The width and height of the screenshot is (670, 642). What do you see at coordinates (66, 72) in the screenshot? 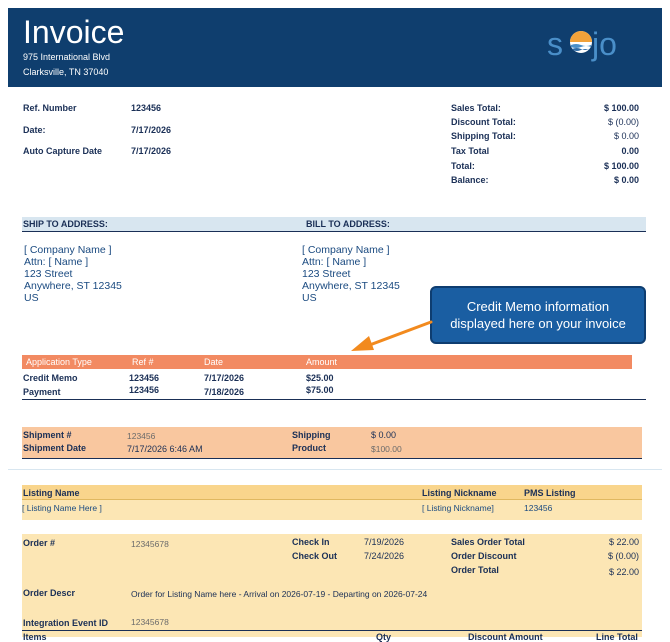
I see `company-address-line2: Clarksville, TN 37040` at bounding box center [66, 72].